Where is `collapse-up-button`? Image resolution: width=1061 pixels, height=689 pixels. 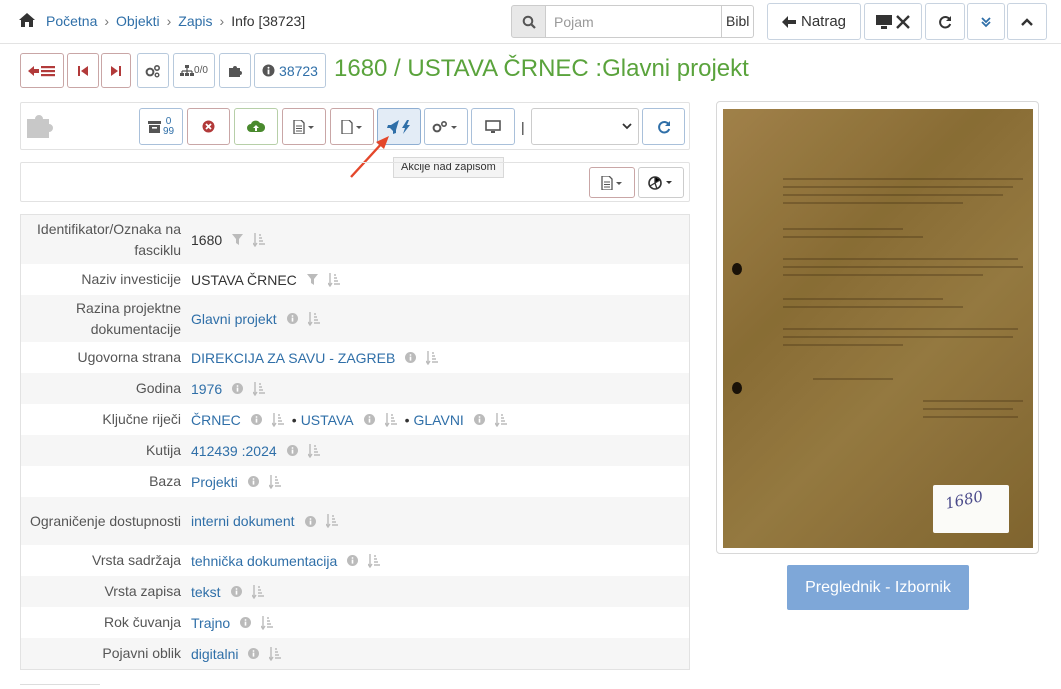 collapse-up-button is located at coordinates (1027, 21).